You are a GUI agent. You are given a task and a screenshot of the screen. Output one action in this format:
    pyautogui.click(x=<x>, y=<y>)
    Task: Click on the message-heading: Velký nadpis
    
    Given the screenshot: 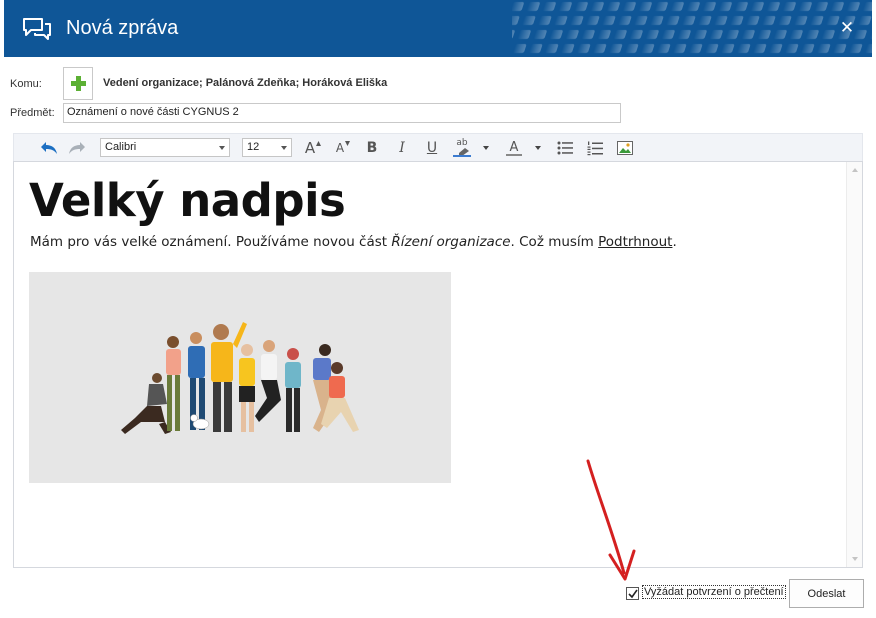 What is the action you would take?
    pyautogui.click(x=187, y=200)
    